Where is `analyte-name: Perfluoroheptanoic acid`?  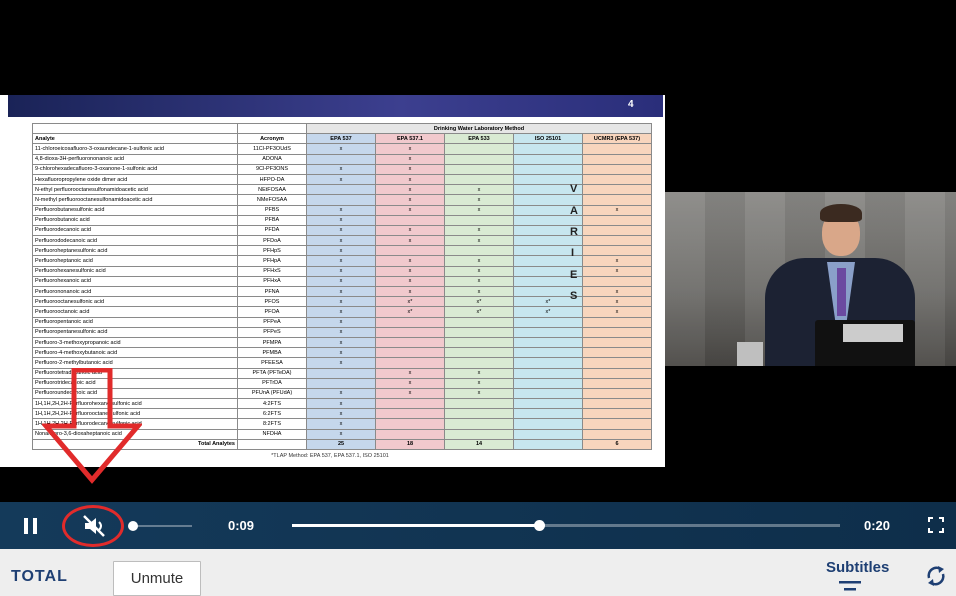 analyte-name: Perfluoroheptanoic acid is located at coordinates (135, 261).